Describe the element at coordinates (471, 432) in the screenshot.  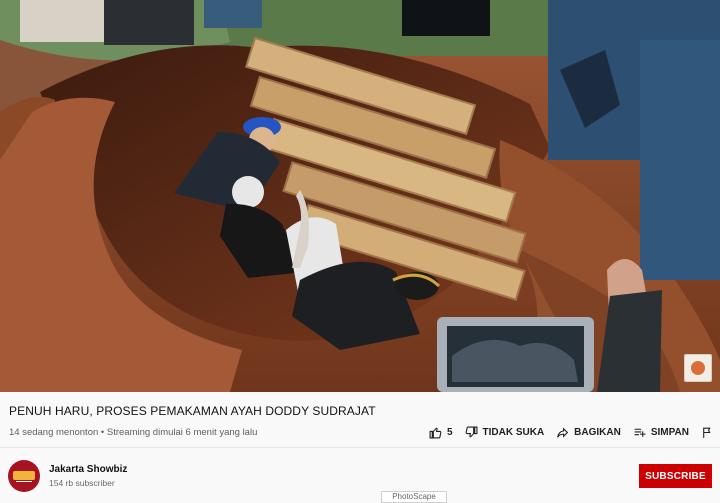
I see `thumbs-down-icon` at that location.